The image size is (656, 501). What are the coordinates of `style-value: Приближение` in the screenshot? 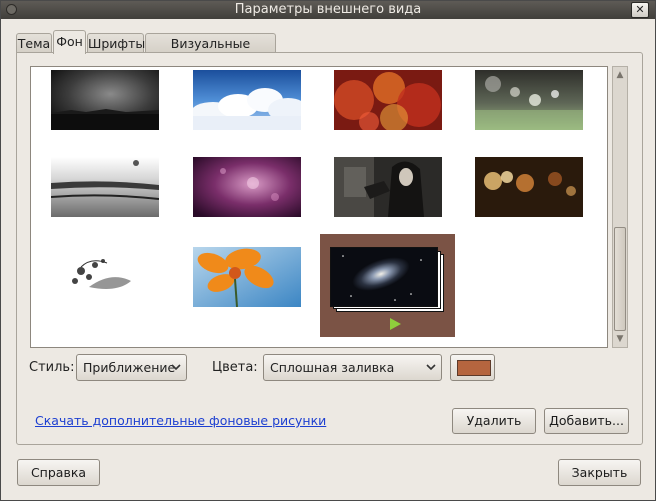 It's located at (129, 367).